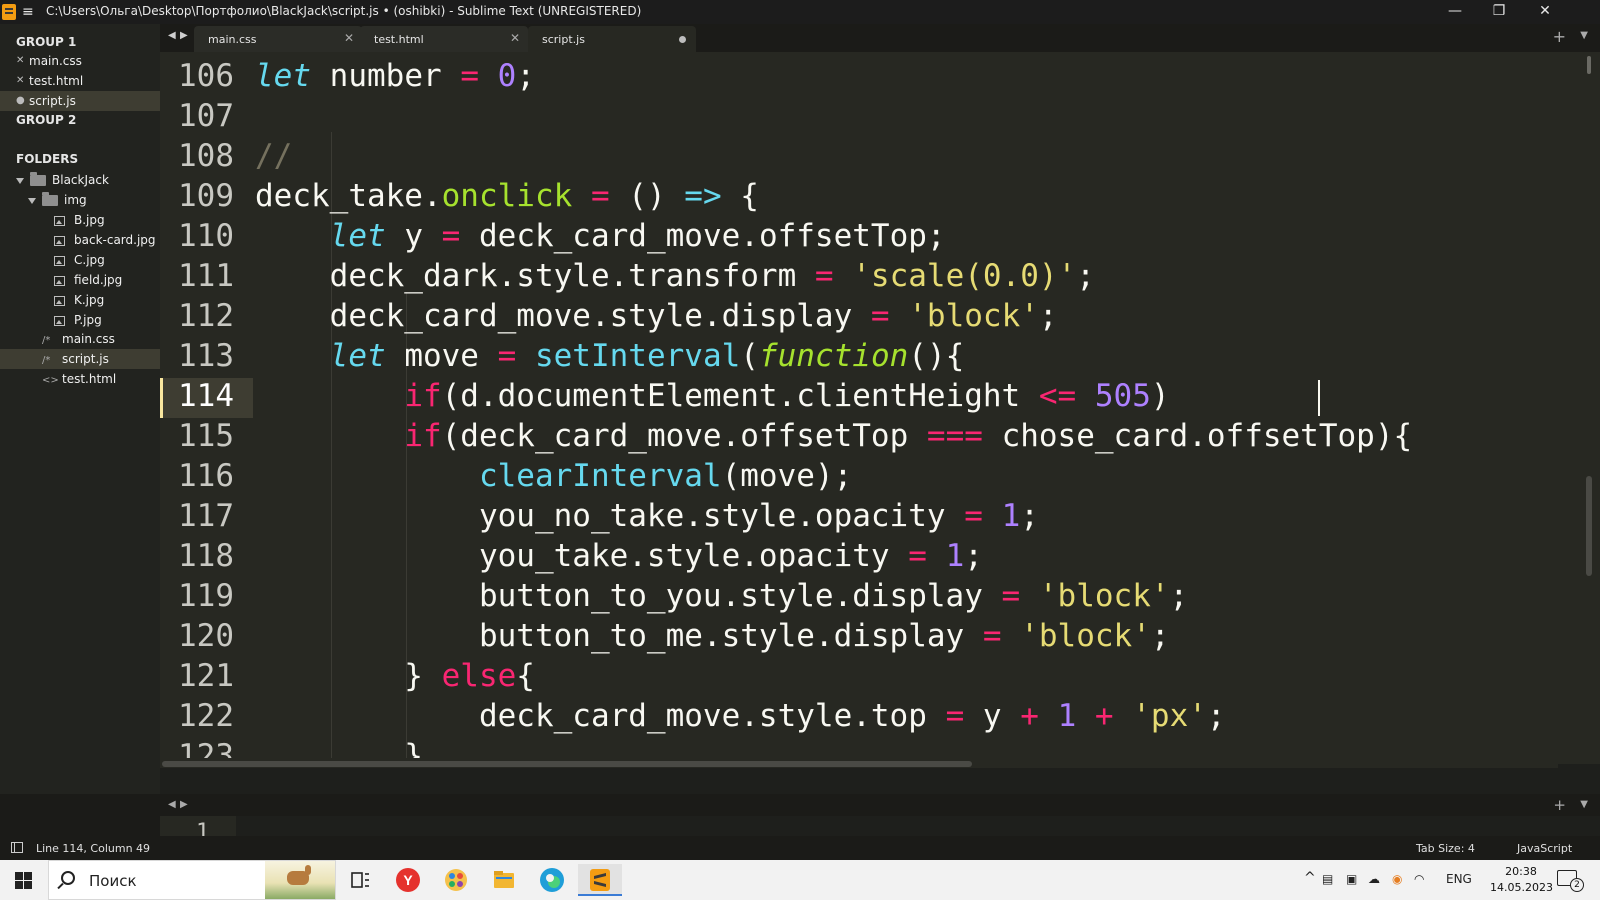 The image size is (1600, 900). Describe the element at coordinates (89, 379) in the screenshot. I see `file-label: test.html` at that location.